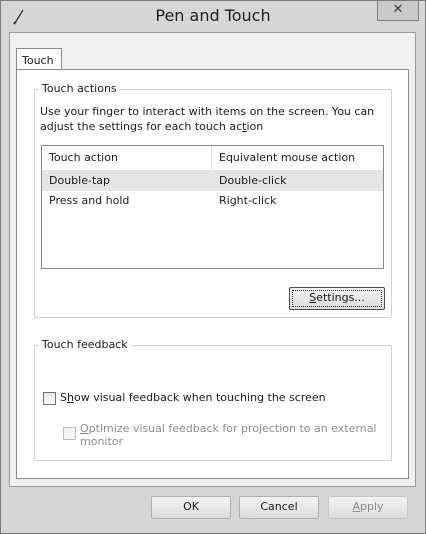 Image resolution: width=426 pixels, height=534 pixels. What do you see at coordinates (79, 88) in the screenshot?
I see `touch-actions-group-label: Touch actions` at bounding box center [79, 88].